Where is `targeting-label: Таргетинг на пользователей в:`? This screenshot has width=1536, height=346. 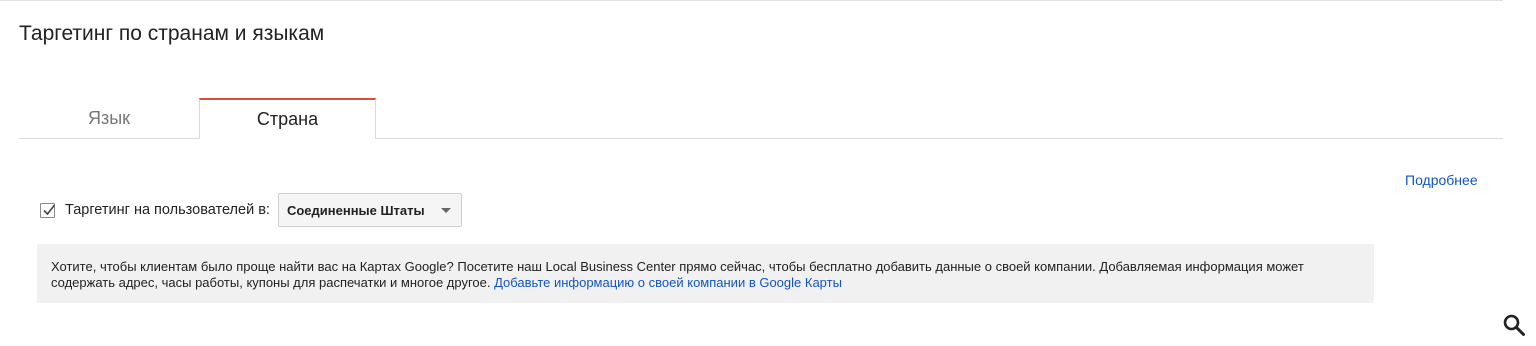
targeting-label: Таргетинг на пользователей в: is located at coordinates (167, 210).